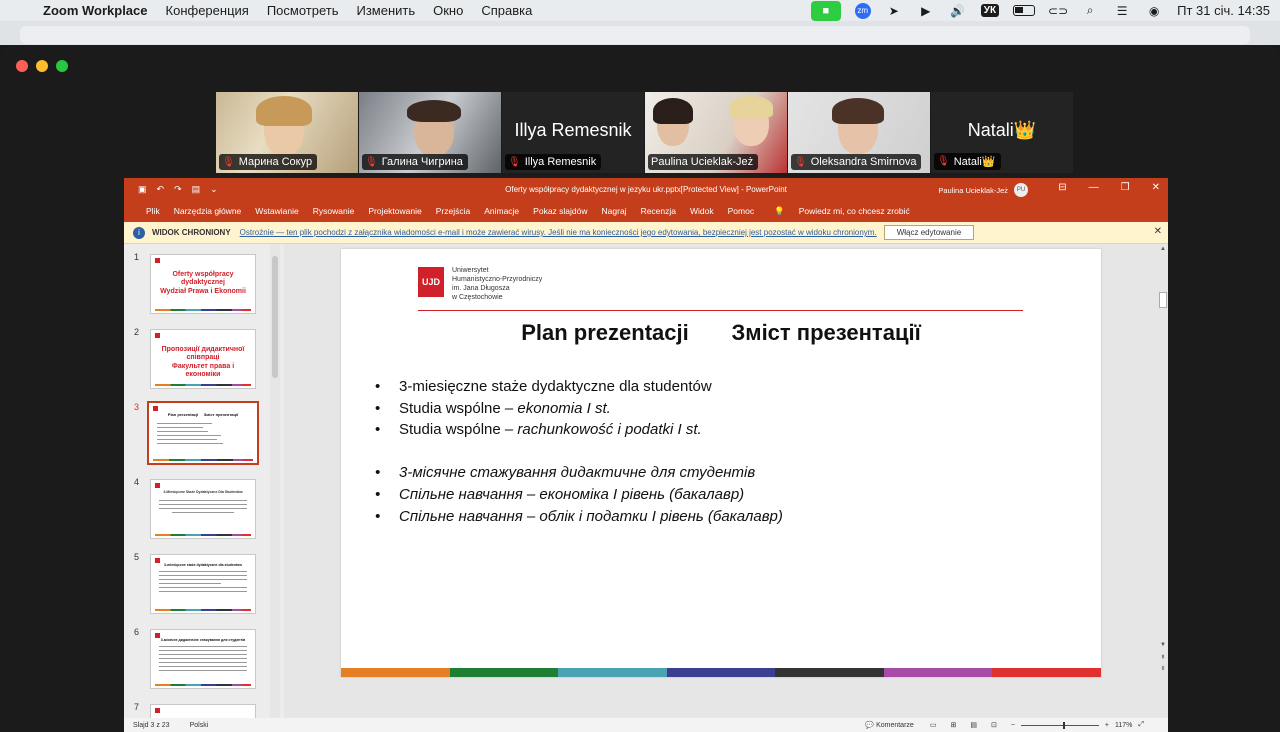  What do you see at coordinates (276, 211) in the screenshot?
I see `tab-insert: Wstawianie` at bounding box center [276, 211].